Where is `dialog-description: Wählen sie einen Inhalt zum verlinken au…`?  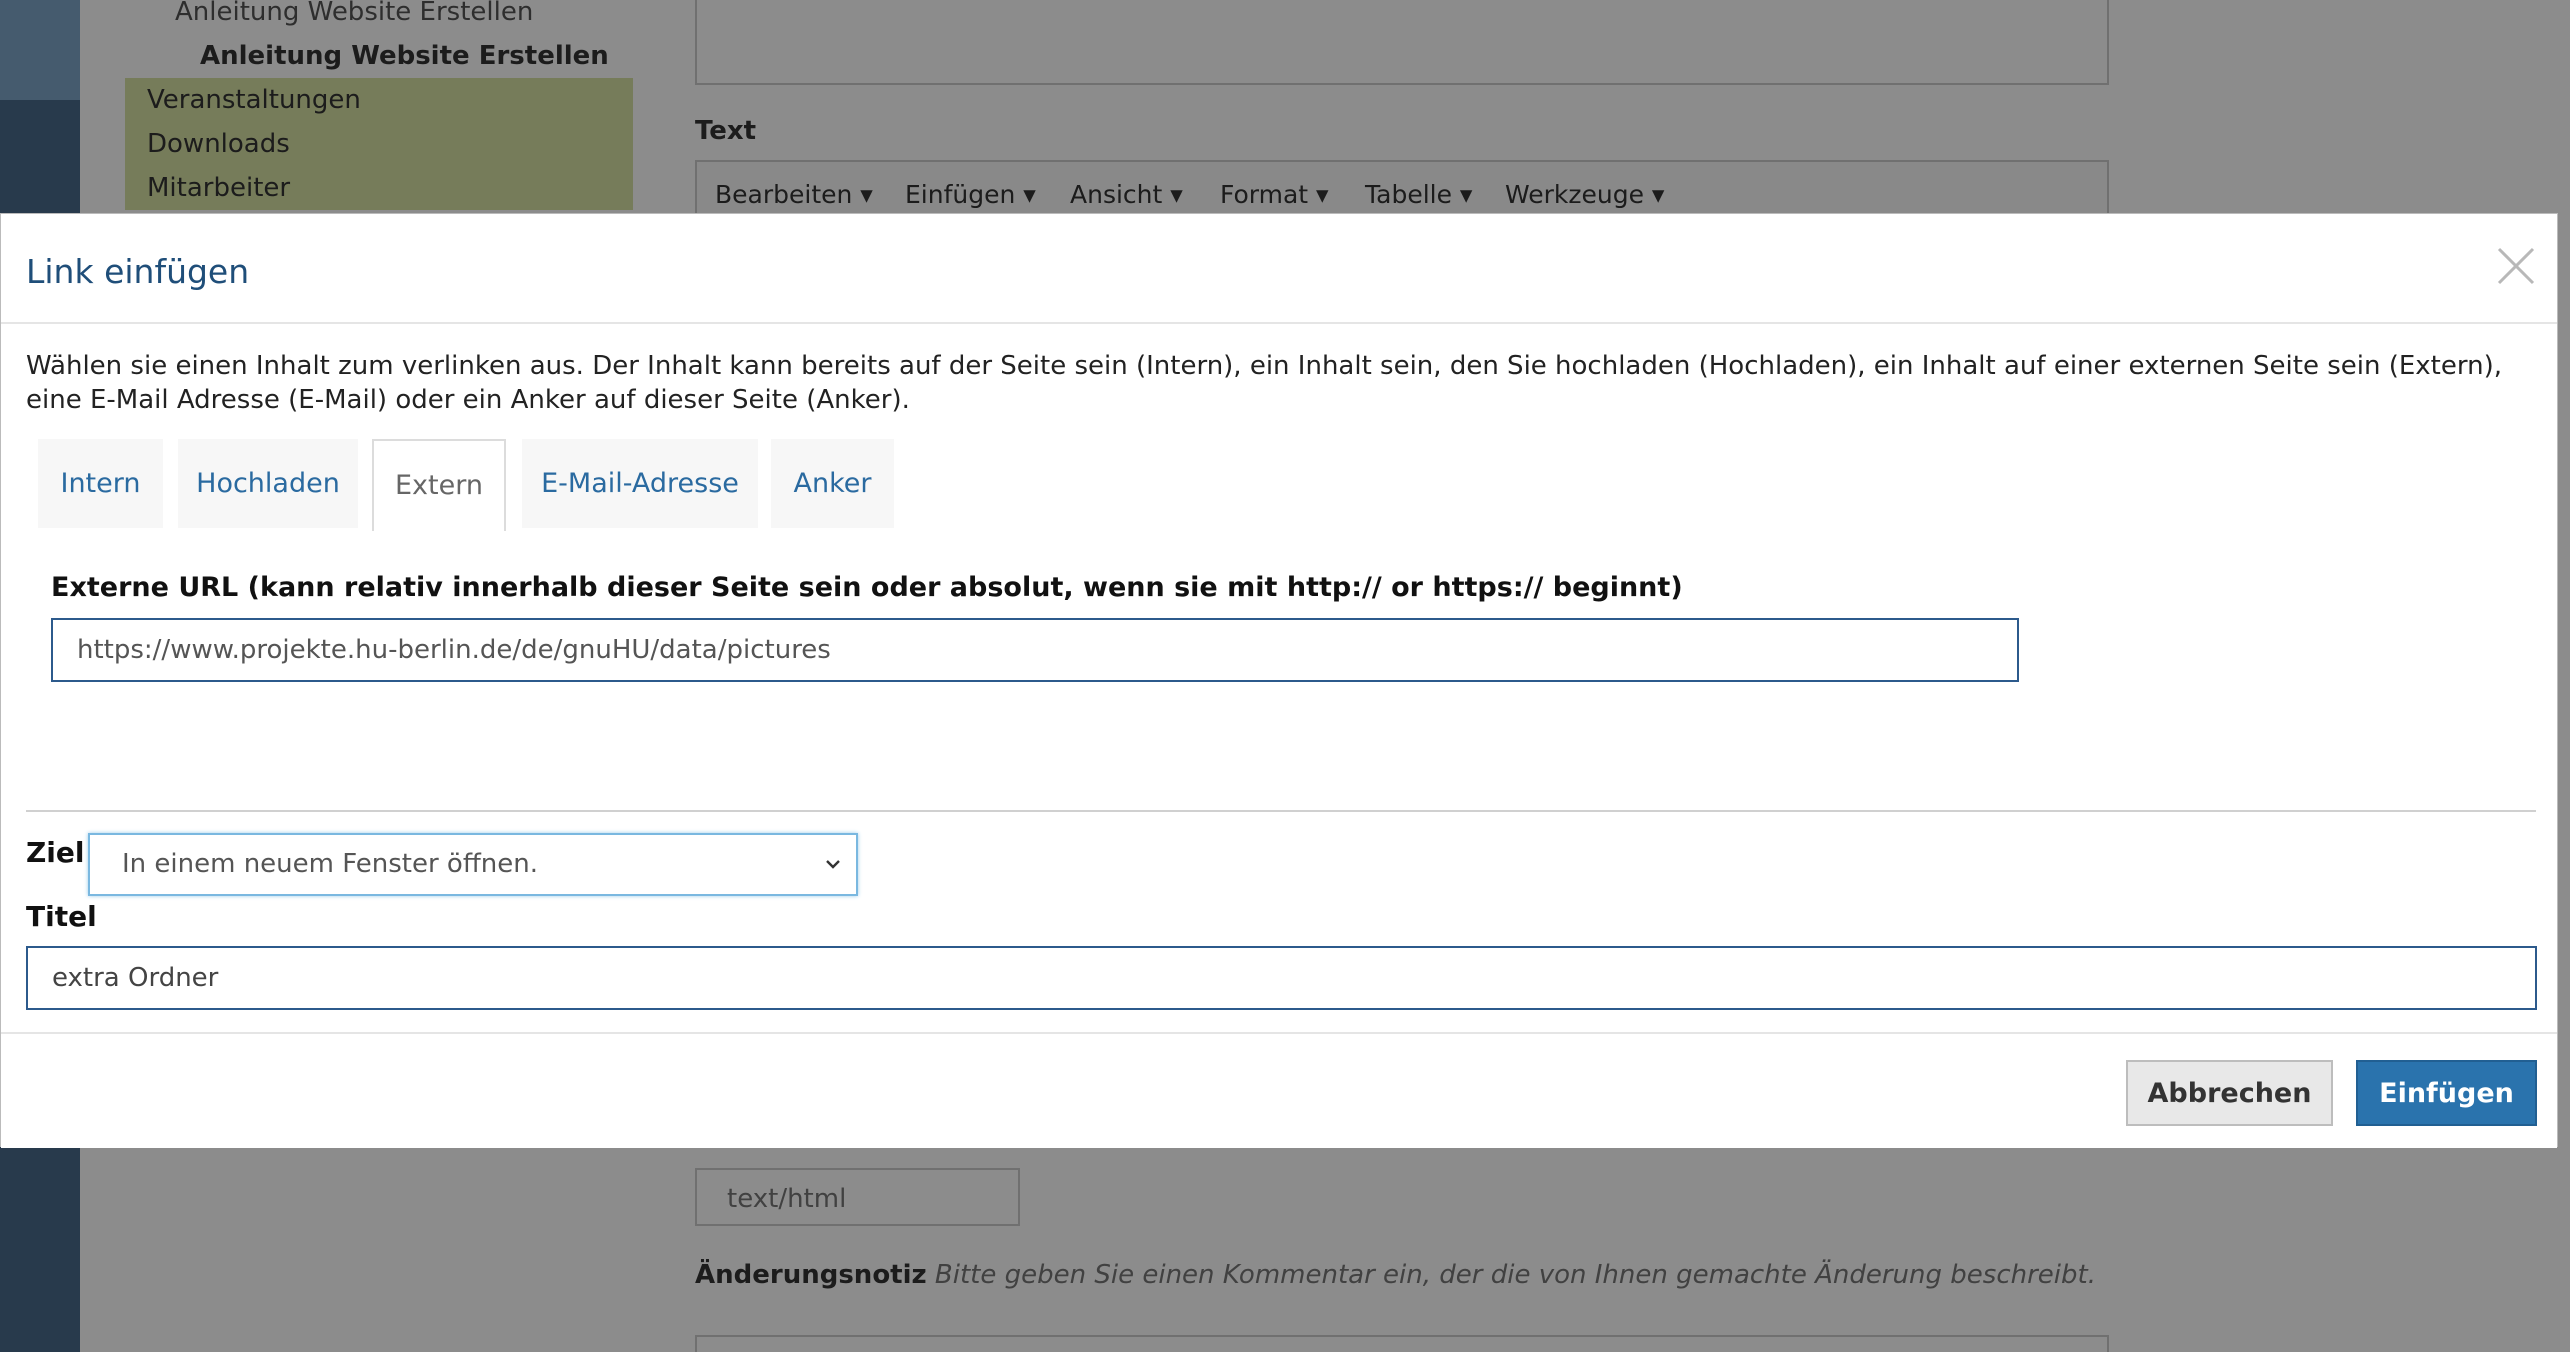 dialog-description: Wählen sie einen Inhalt zum verlinken au… is located at coordinates (1264, 383).